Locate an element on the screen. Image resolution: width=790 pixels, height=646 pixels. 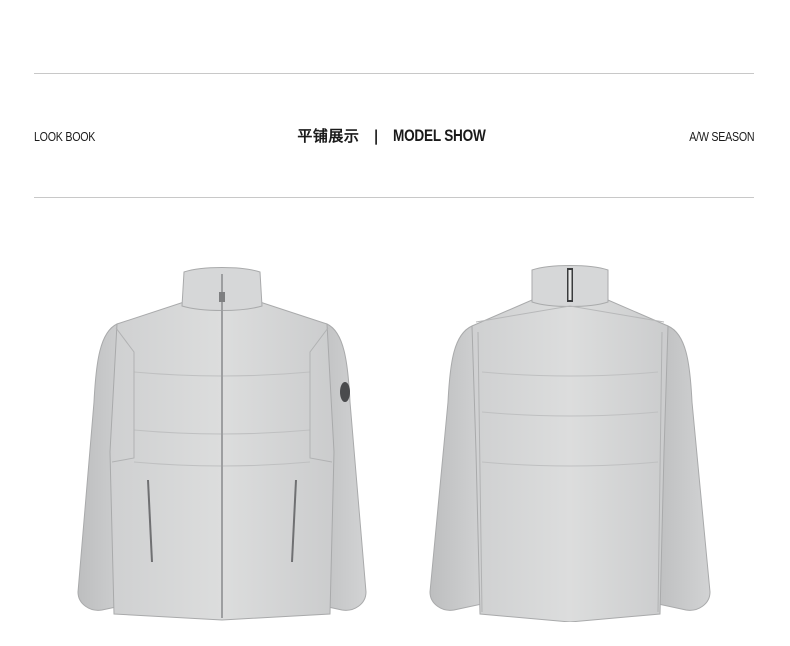
season-label: A/W SEASON is located at coordinates (721, 136).